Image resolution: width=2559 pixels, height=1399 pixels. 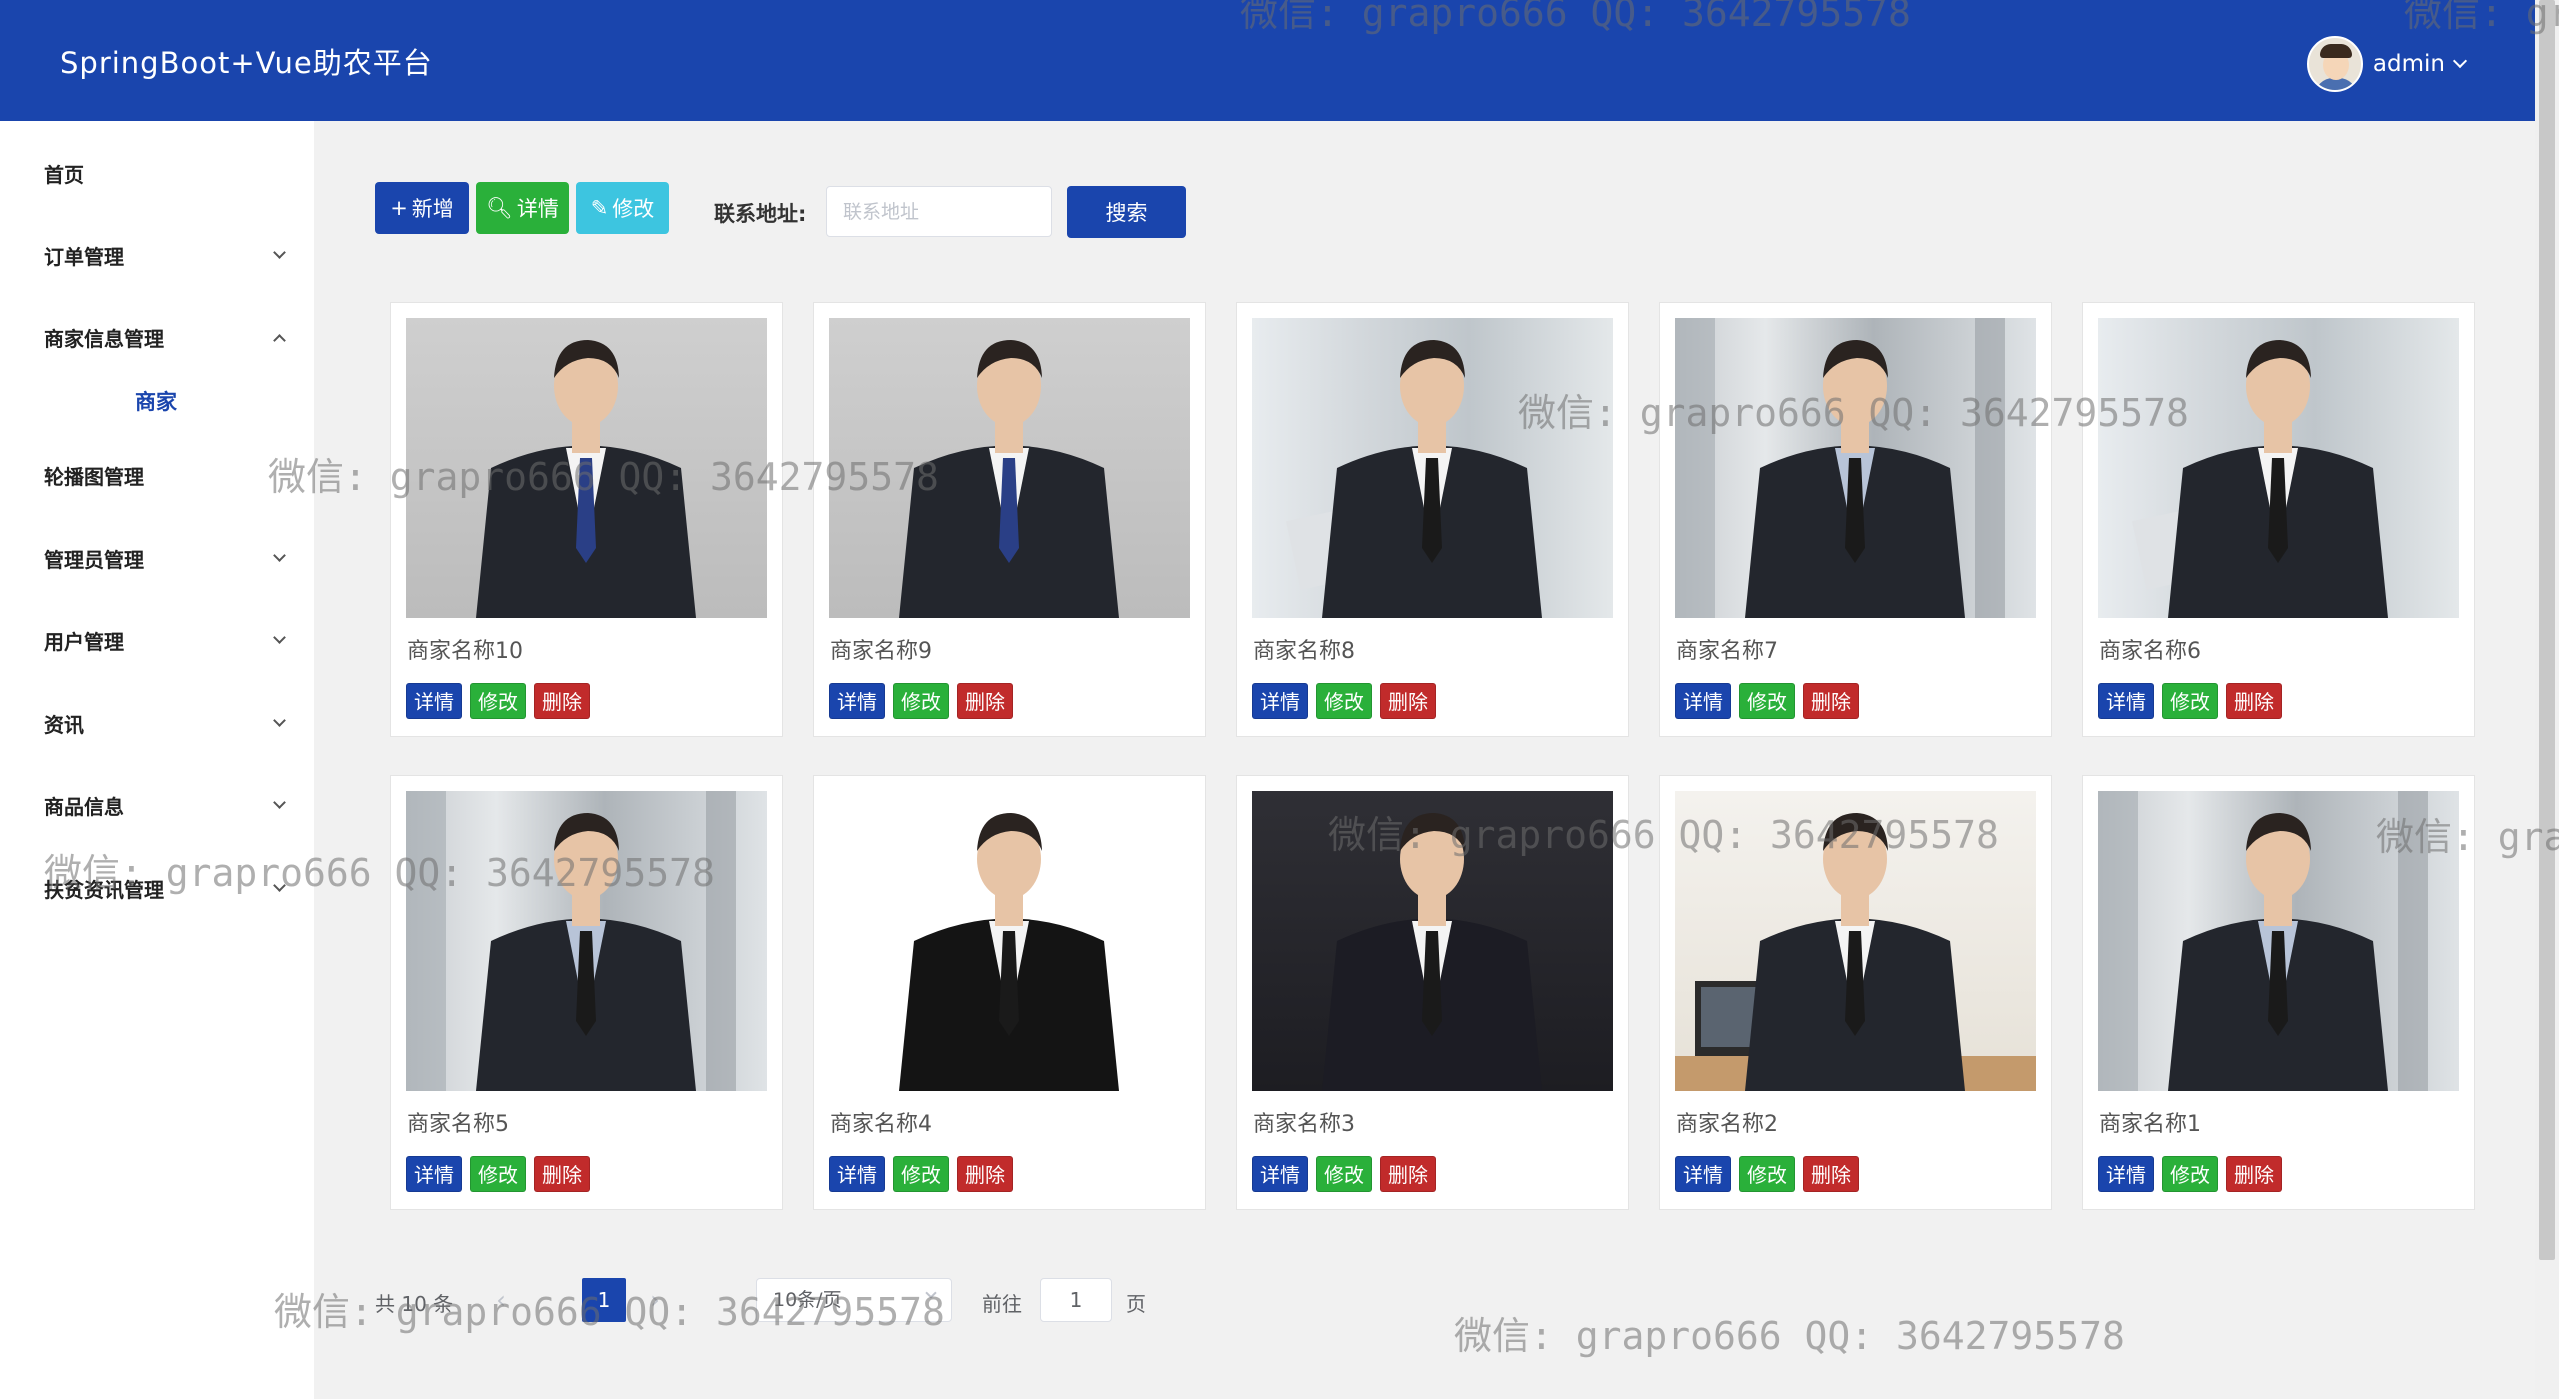 I want to click on next-page-icon: ›, so click(x=655, y=1300).